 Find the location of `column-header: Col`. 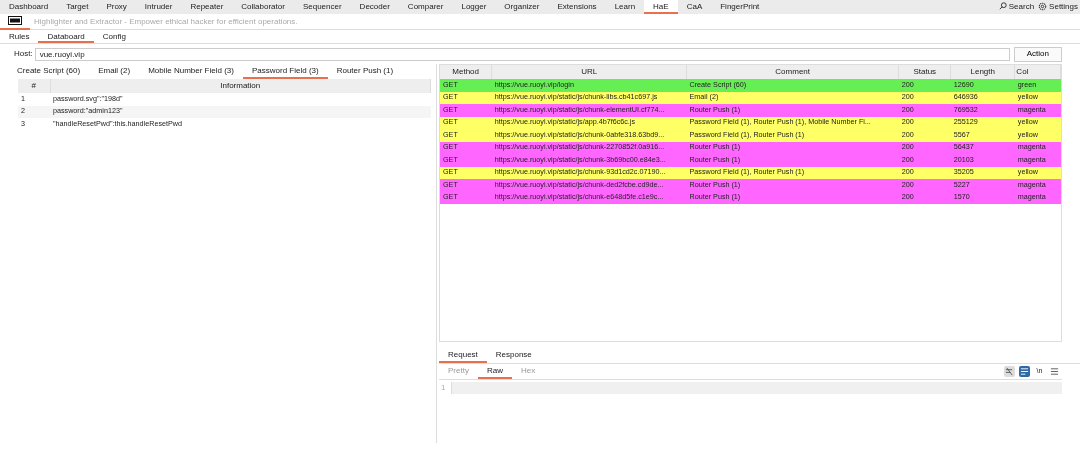

column-header: Col is located at coordinates (1037, 72).